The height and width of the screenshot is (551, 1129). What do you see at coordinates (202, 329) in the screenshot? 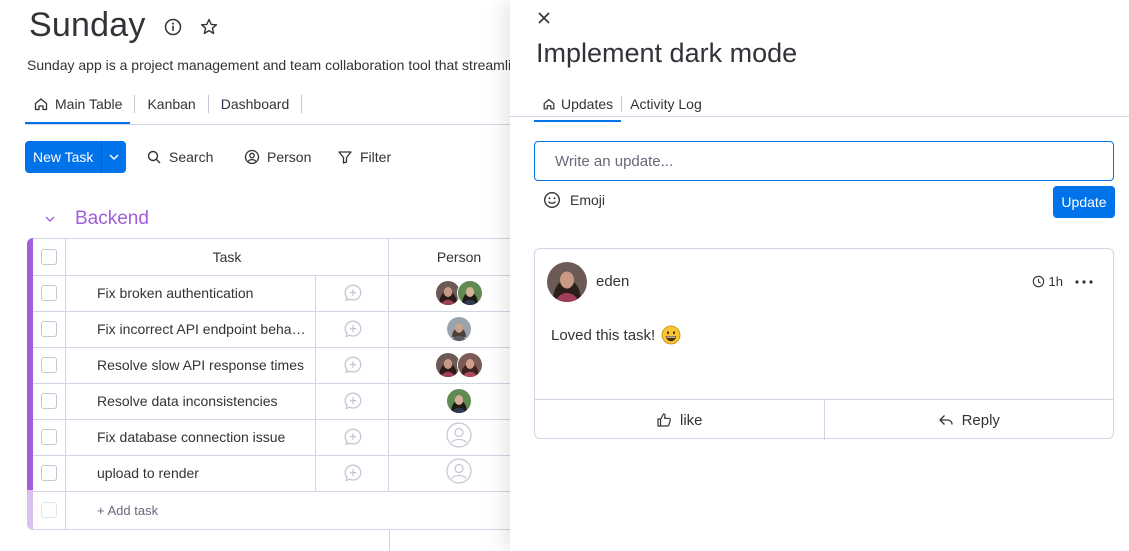
I see `task-name: Fix incorrect API endpoint behavior` at bounding box center [202, 329].